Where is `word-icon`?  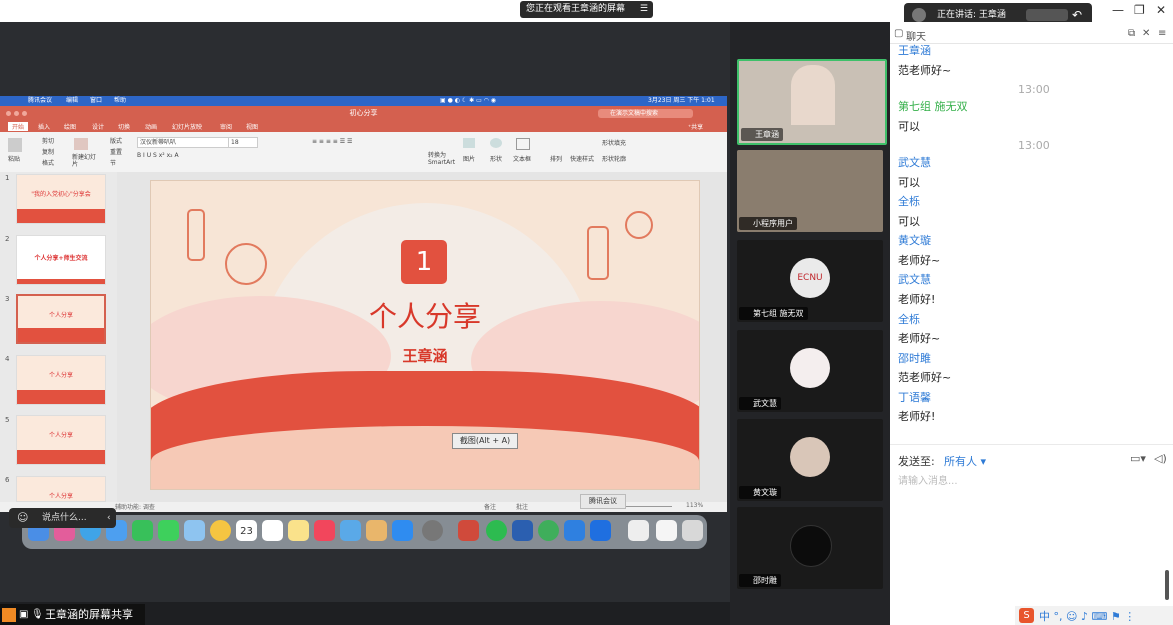
word-icon is located at coordinates (522, 530).